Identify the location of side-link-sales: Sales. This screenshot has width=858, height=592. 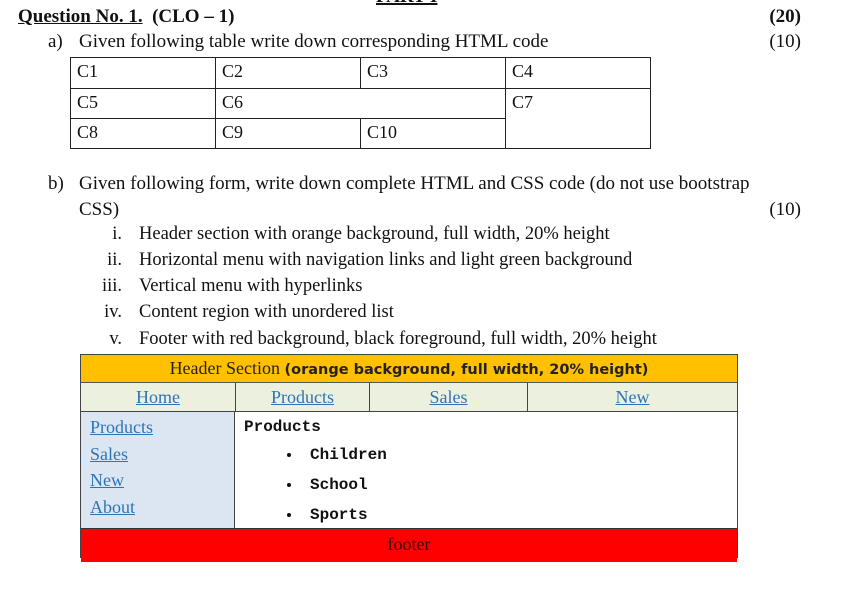
(162, 454).